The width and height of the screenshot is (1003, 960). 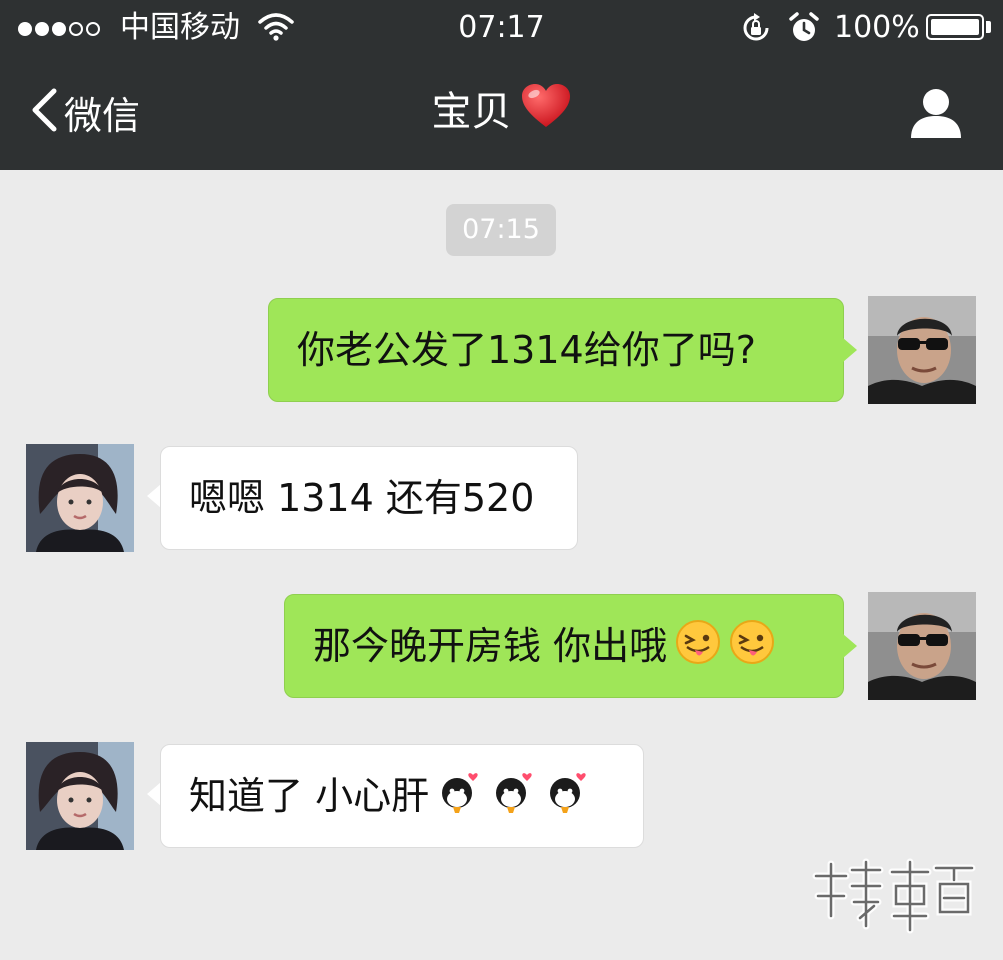 What do you see at coordinates (490, 646) in the screenshot?
I see `message-text: 那今晚开房钱 你出哦` at bounding box center [490, 646].